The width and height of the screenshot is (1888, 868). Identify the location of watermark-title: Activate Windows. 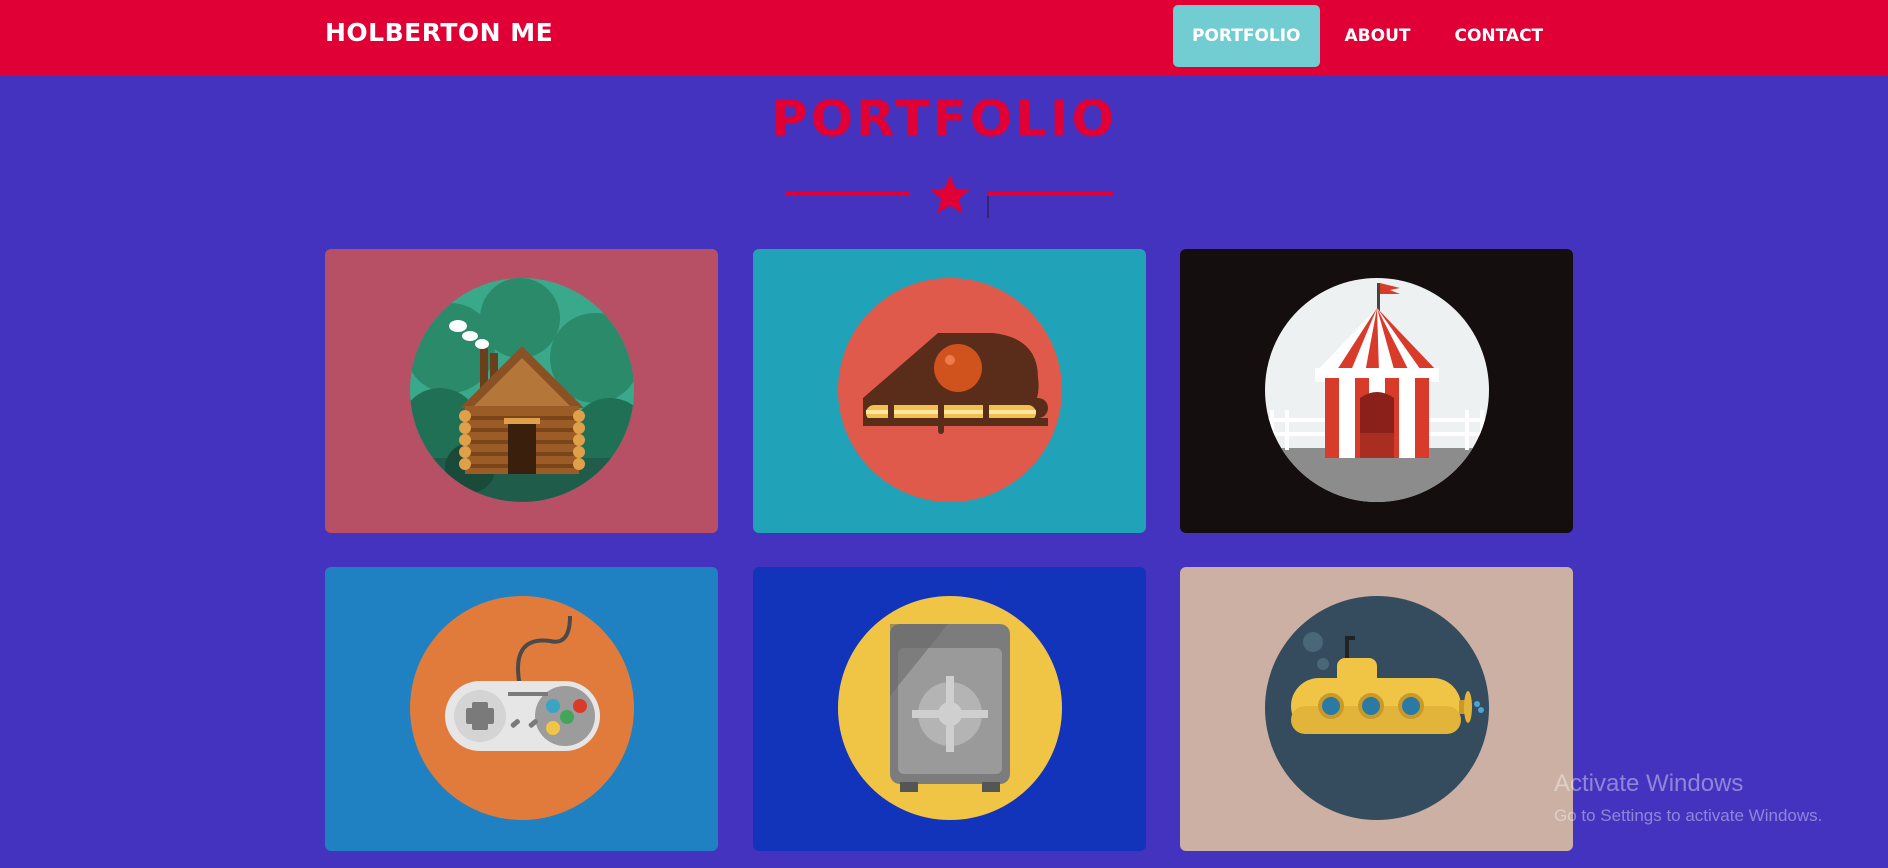
(1649, 783).